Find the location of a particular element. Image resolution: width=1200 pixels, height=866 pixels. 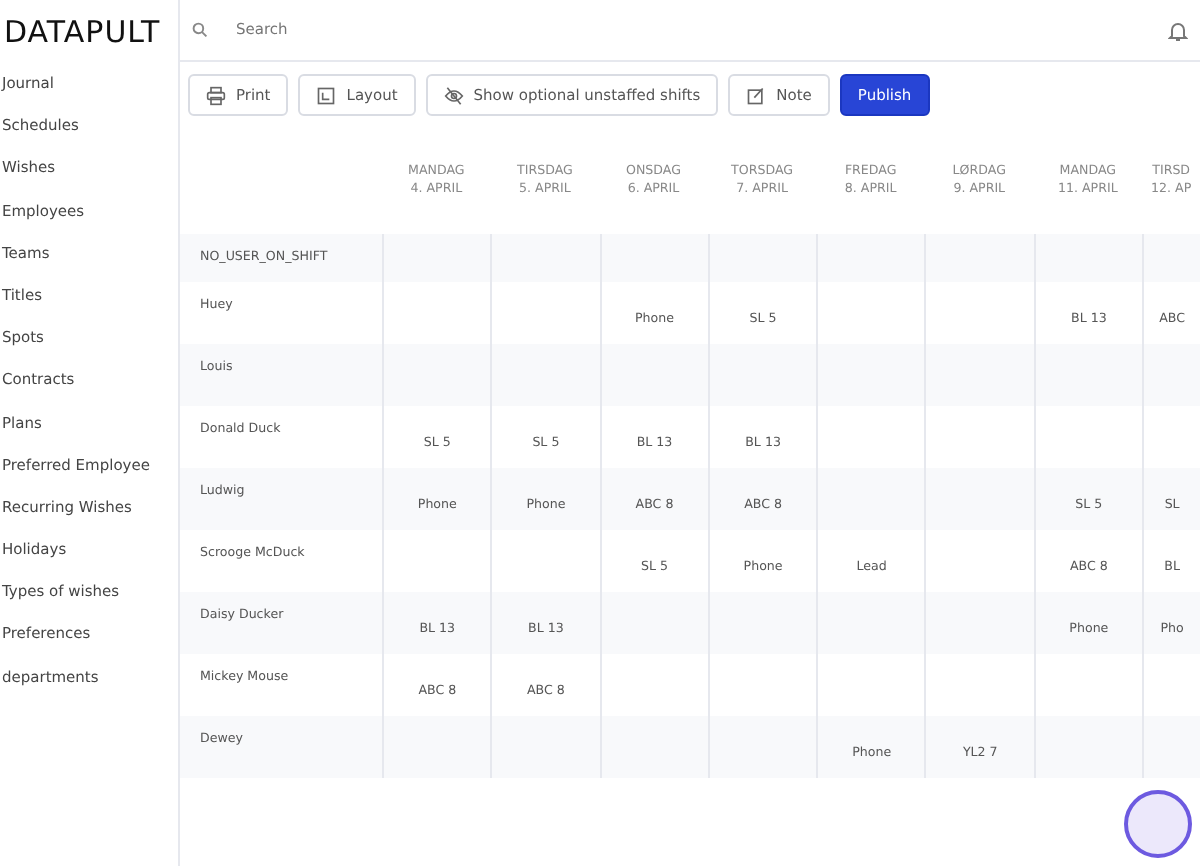

bell-icon is located at coordinates (1178, 30).